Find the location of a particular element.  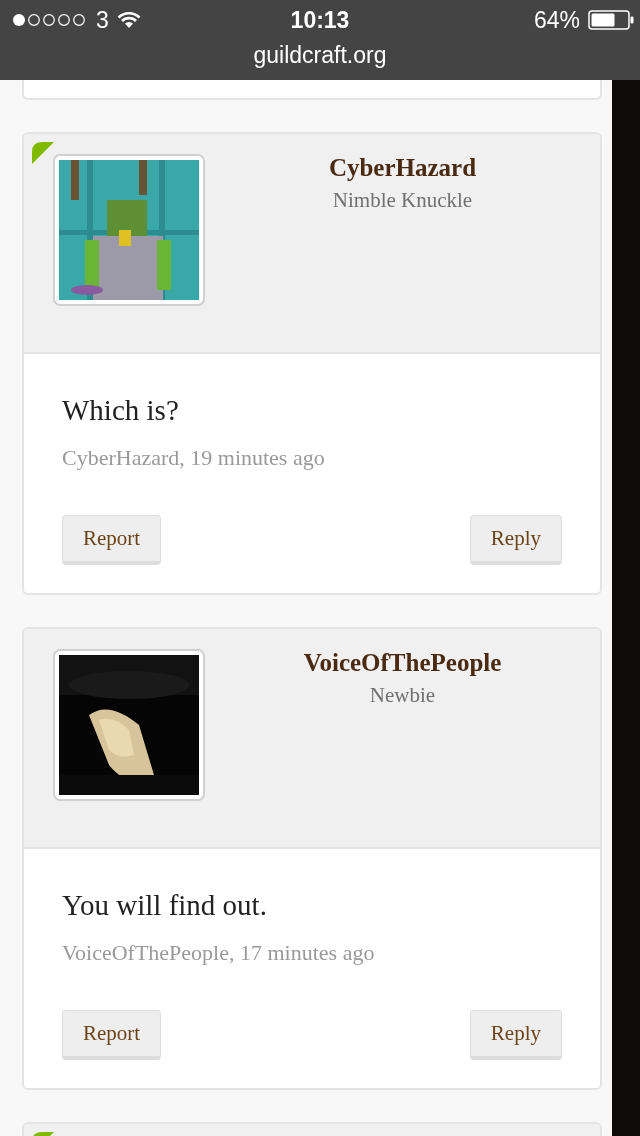

signal-icon is located at coordinates (50, 20).